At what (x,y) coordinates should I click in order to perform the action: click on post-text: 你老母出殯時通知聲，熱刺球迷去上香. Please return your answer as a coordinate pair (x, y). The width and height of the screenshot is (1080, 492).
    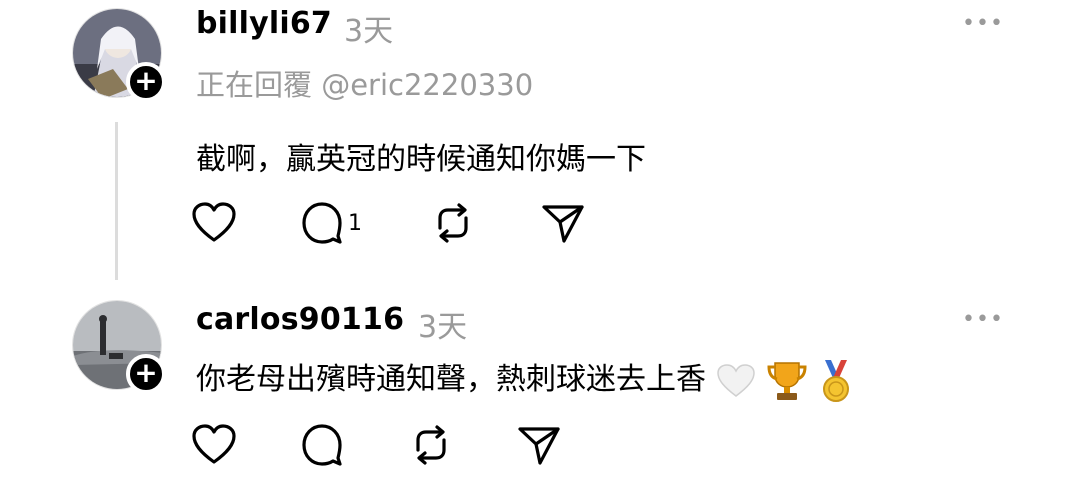
    Looking at the image, I should click on (524, 379).